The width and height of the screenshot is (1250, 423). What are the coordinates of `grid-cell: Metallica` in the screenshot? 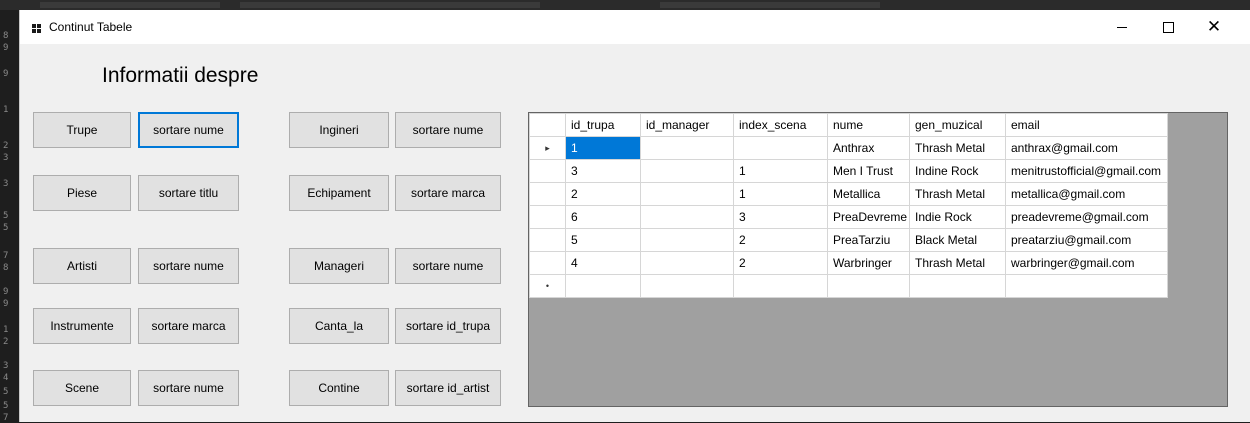 It's located at (868, 194).